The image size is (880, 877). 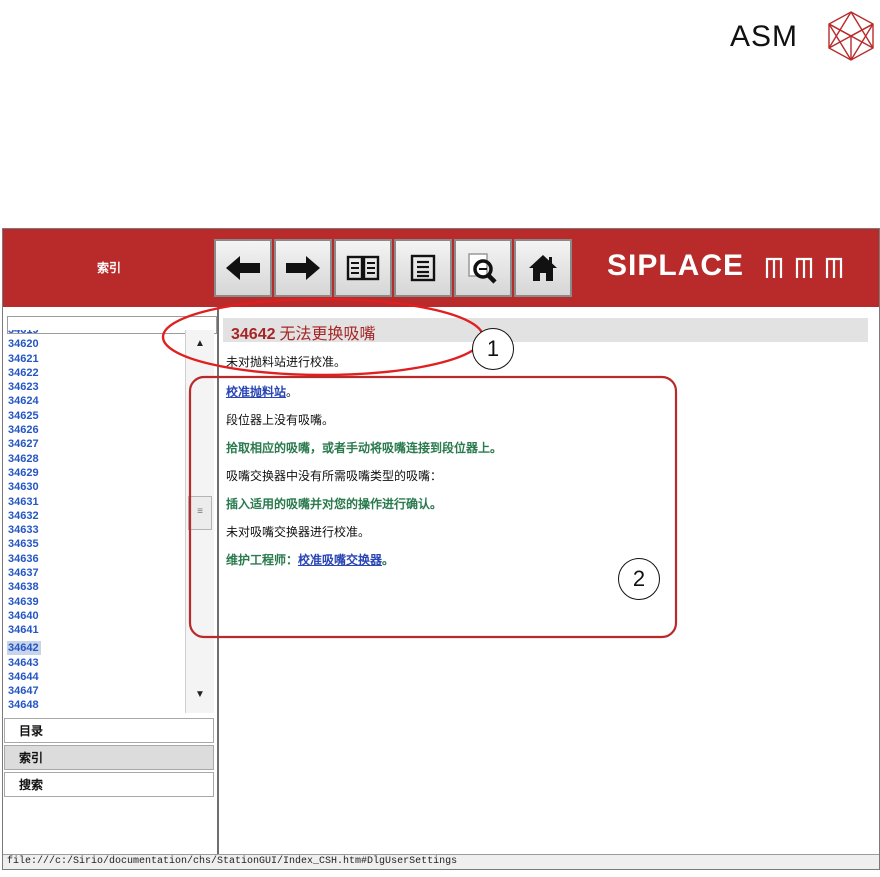 What do you see at coordinates (95, 459) in the screenshot?
I see `index-item: 34628` at bounding box center [95, 459].